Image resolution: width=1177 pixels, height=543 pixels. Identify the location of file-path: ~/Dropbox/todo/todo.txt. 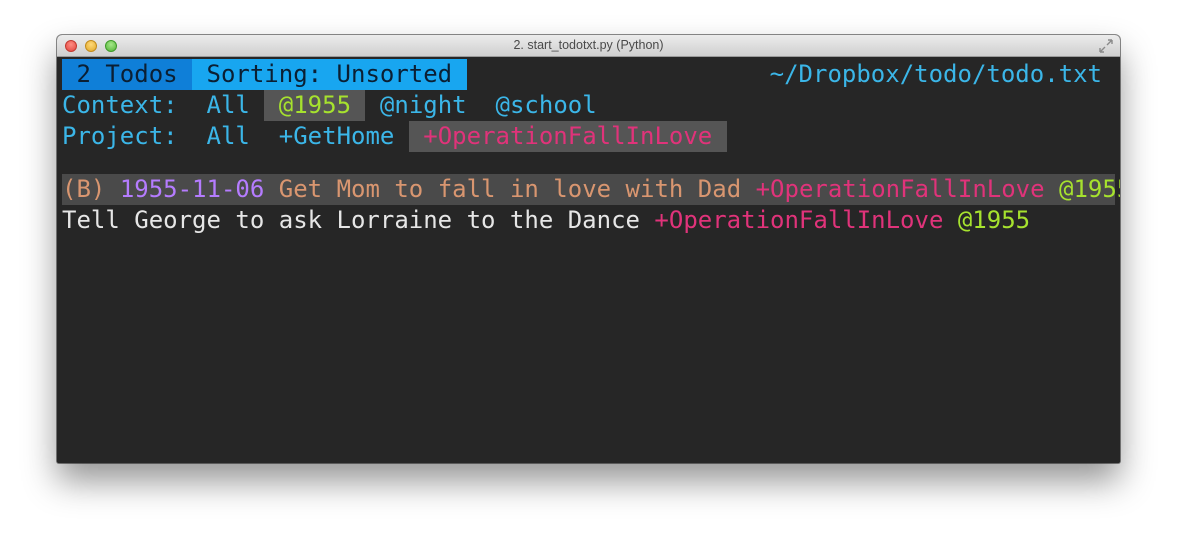
(935, 74).